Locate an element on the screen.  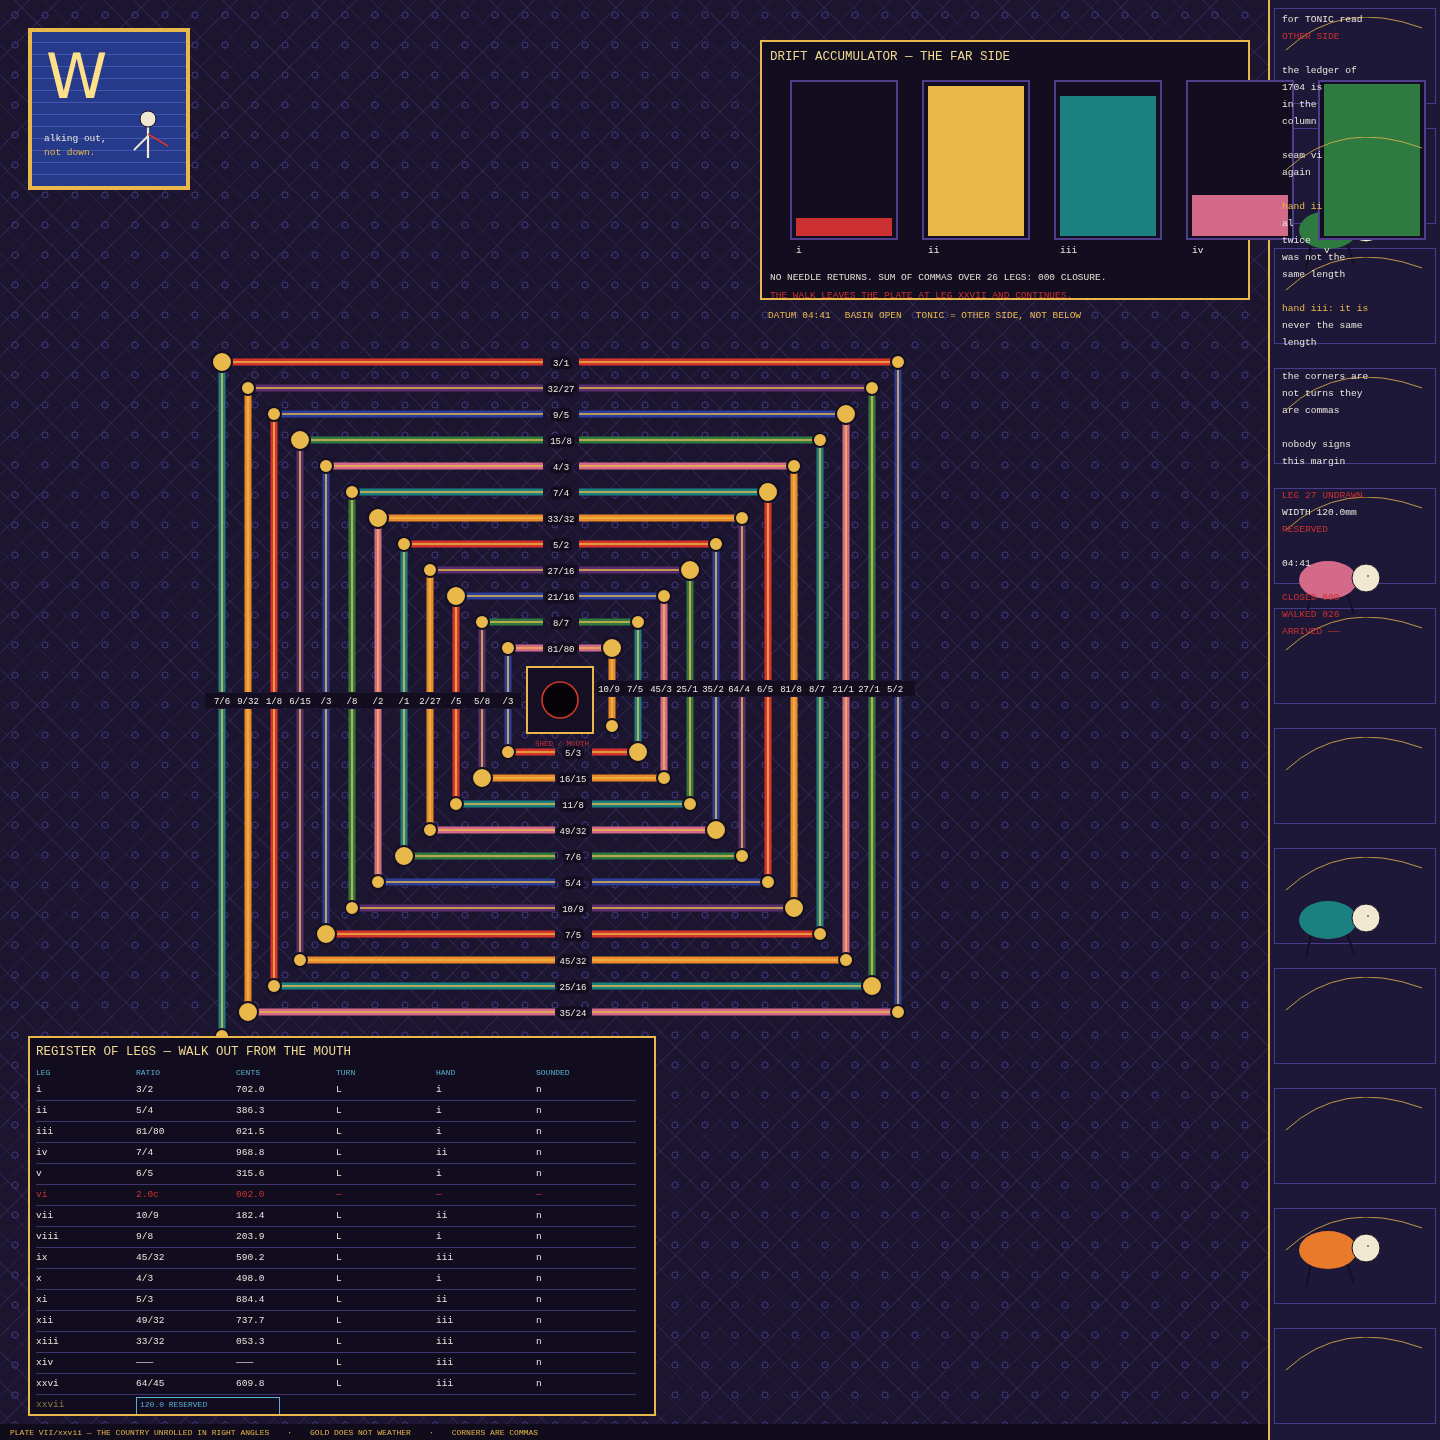
leg-label: /3 is located at coordinates (508, 702).